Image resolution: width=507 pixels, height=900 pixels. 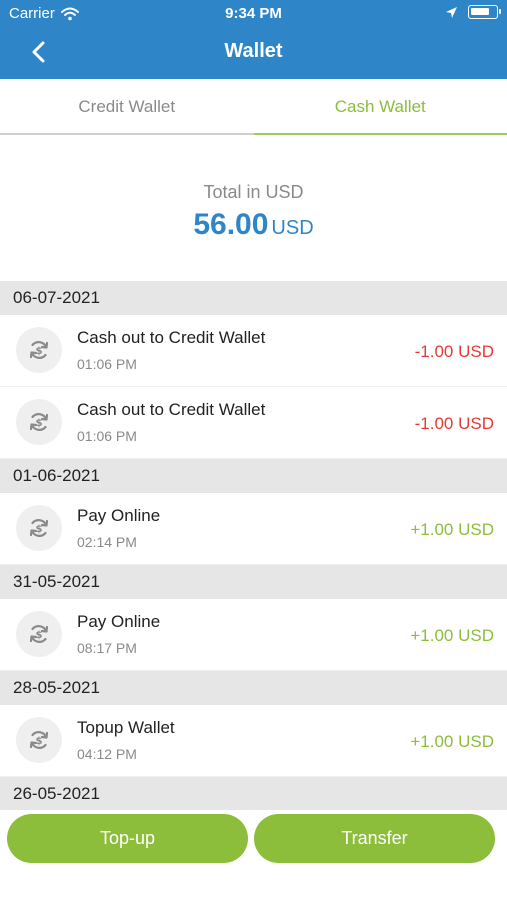 What do you see at coordinates (107, 542) in the screenshot?
I see `transaction-time: 02:14 PM` at bounding box center [107, 542].